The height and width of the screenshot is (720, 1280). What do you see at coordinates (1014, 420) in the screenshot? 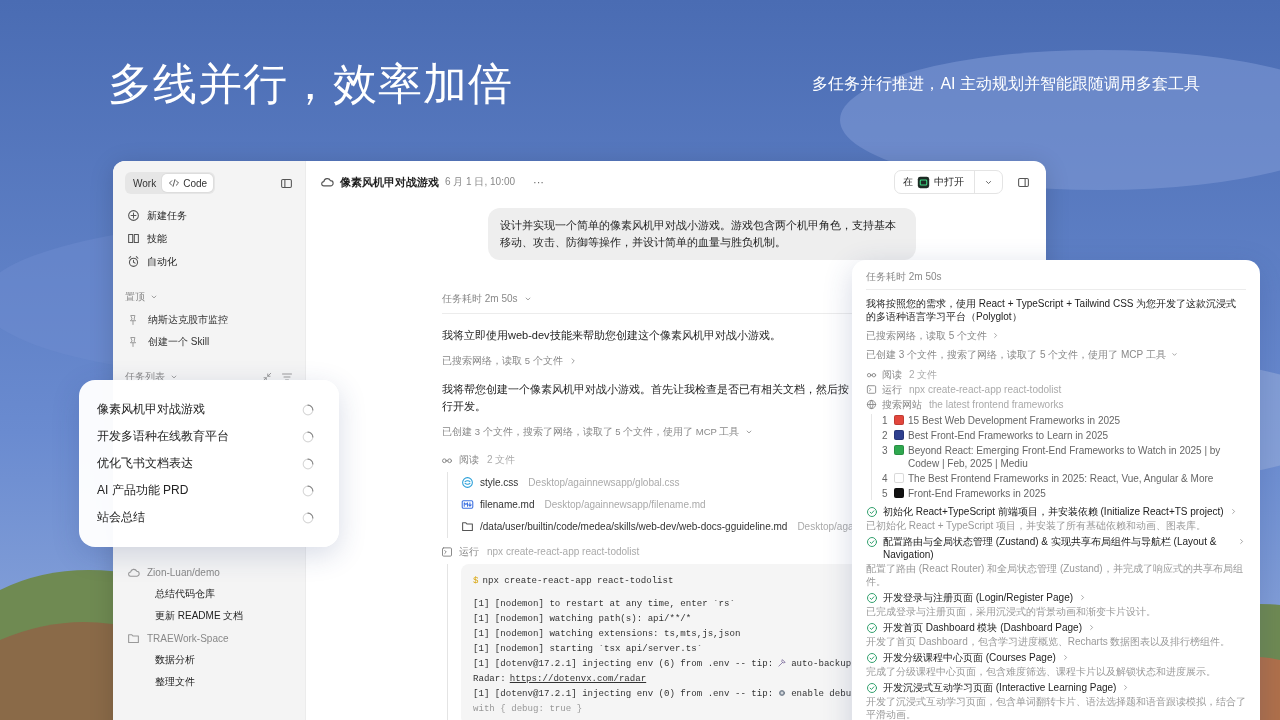
I see `search-result-link: 15 Best Web Development Frameworks in 2025` at bounding box center [1014, 420].